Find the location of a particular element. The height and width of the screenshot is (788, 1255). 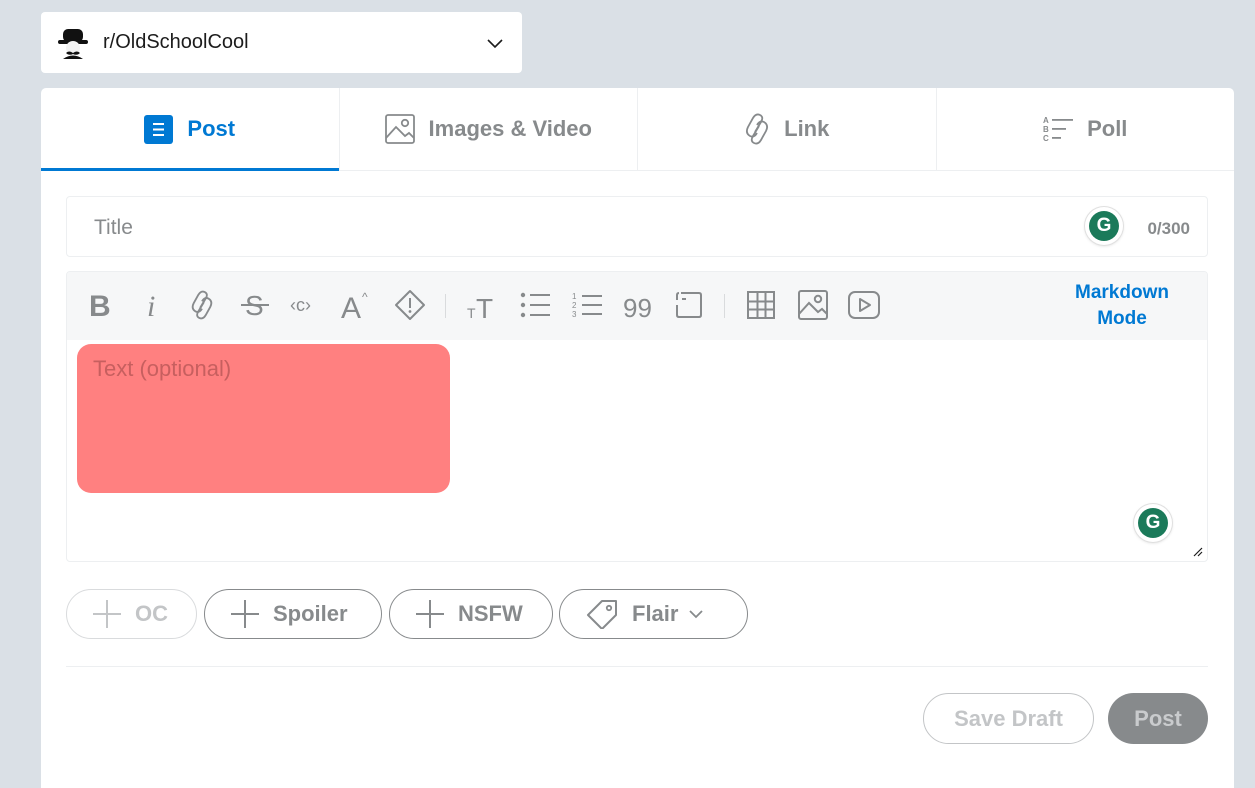

tab-post: Post is located at coordinates (190, 129).